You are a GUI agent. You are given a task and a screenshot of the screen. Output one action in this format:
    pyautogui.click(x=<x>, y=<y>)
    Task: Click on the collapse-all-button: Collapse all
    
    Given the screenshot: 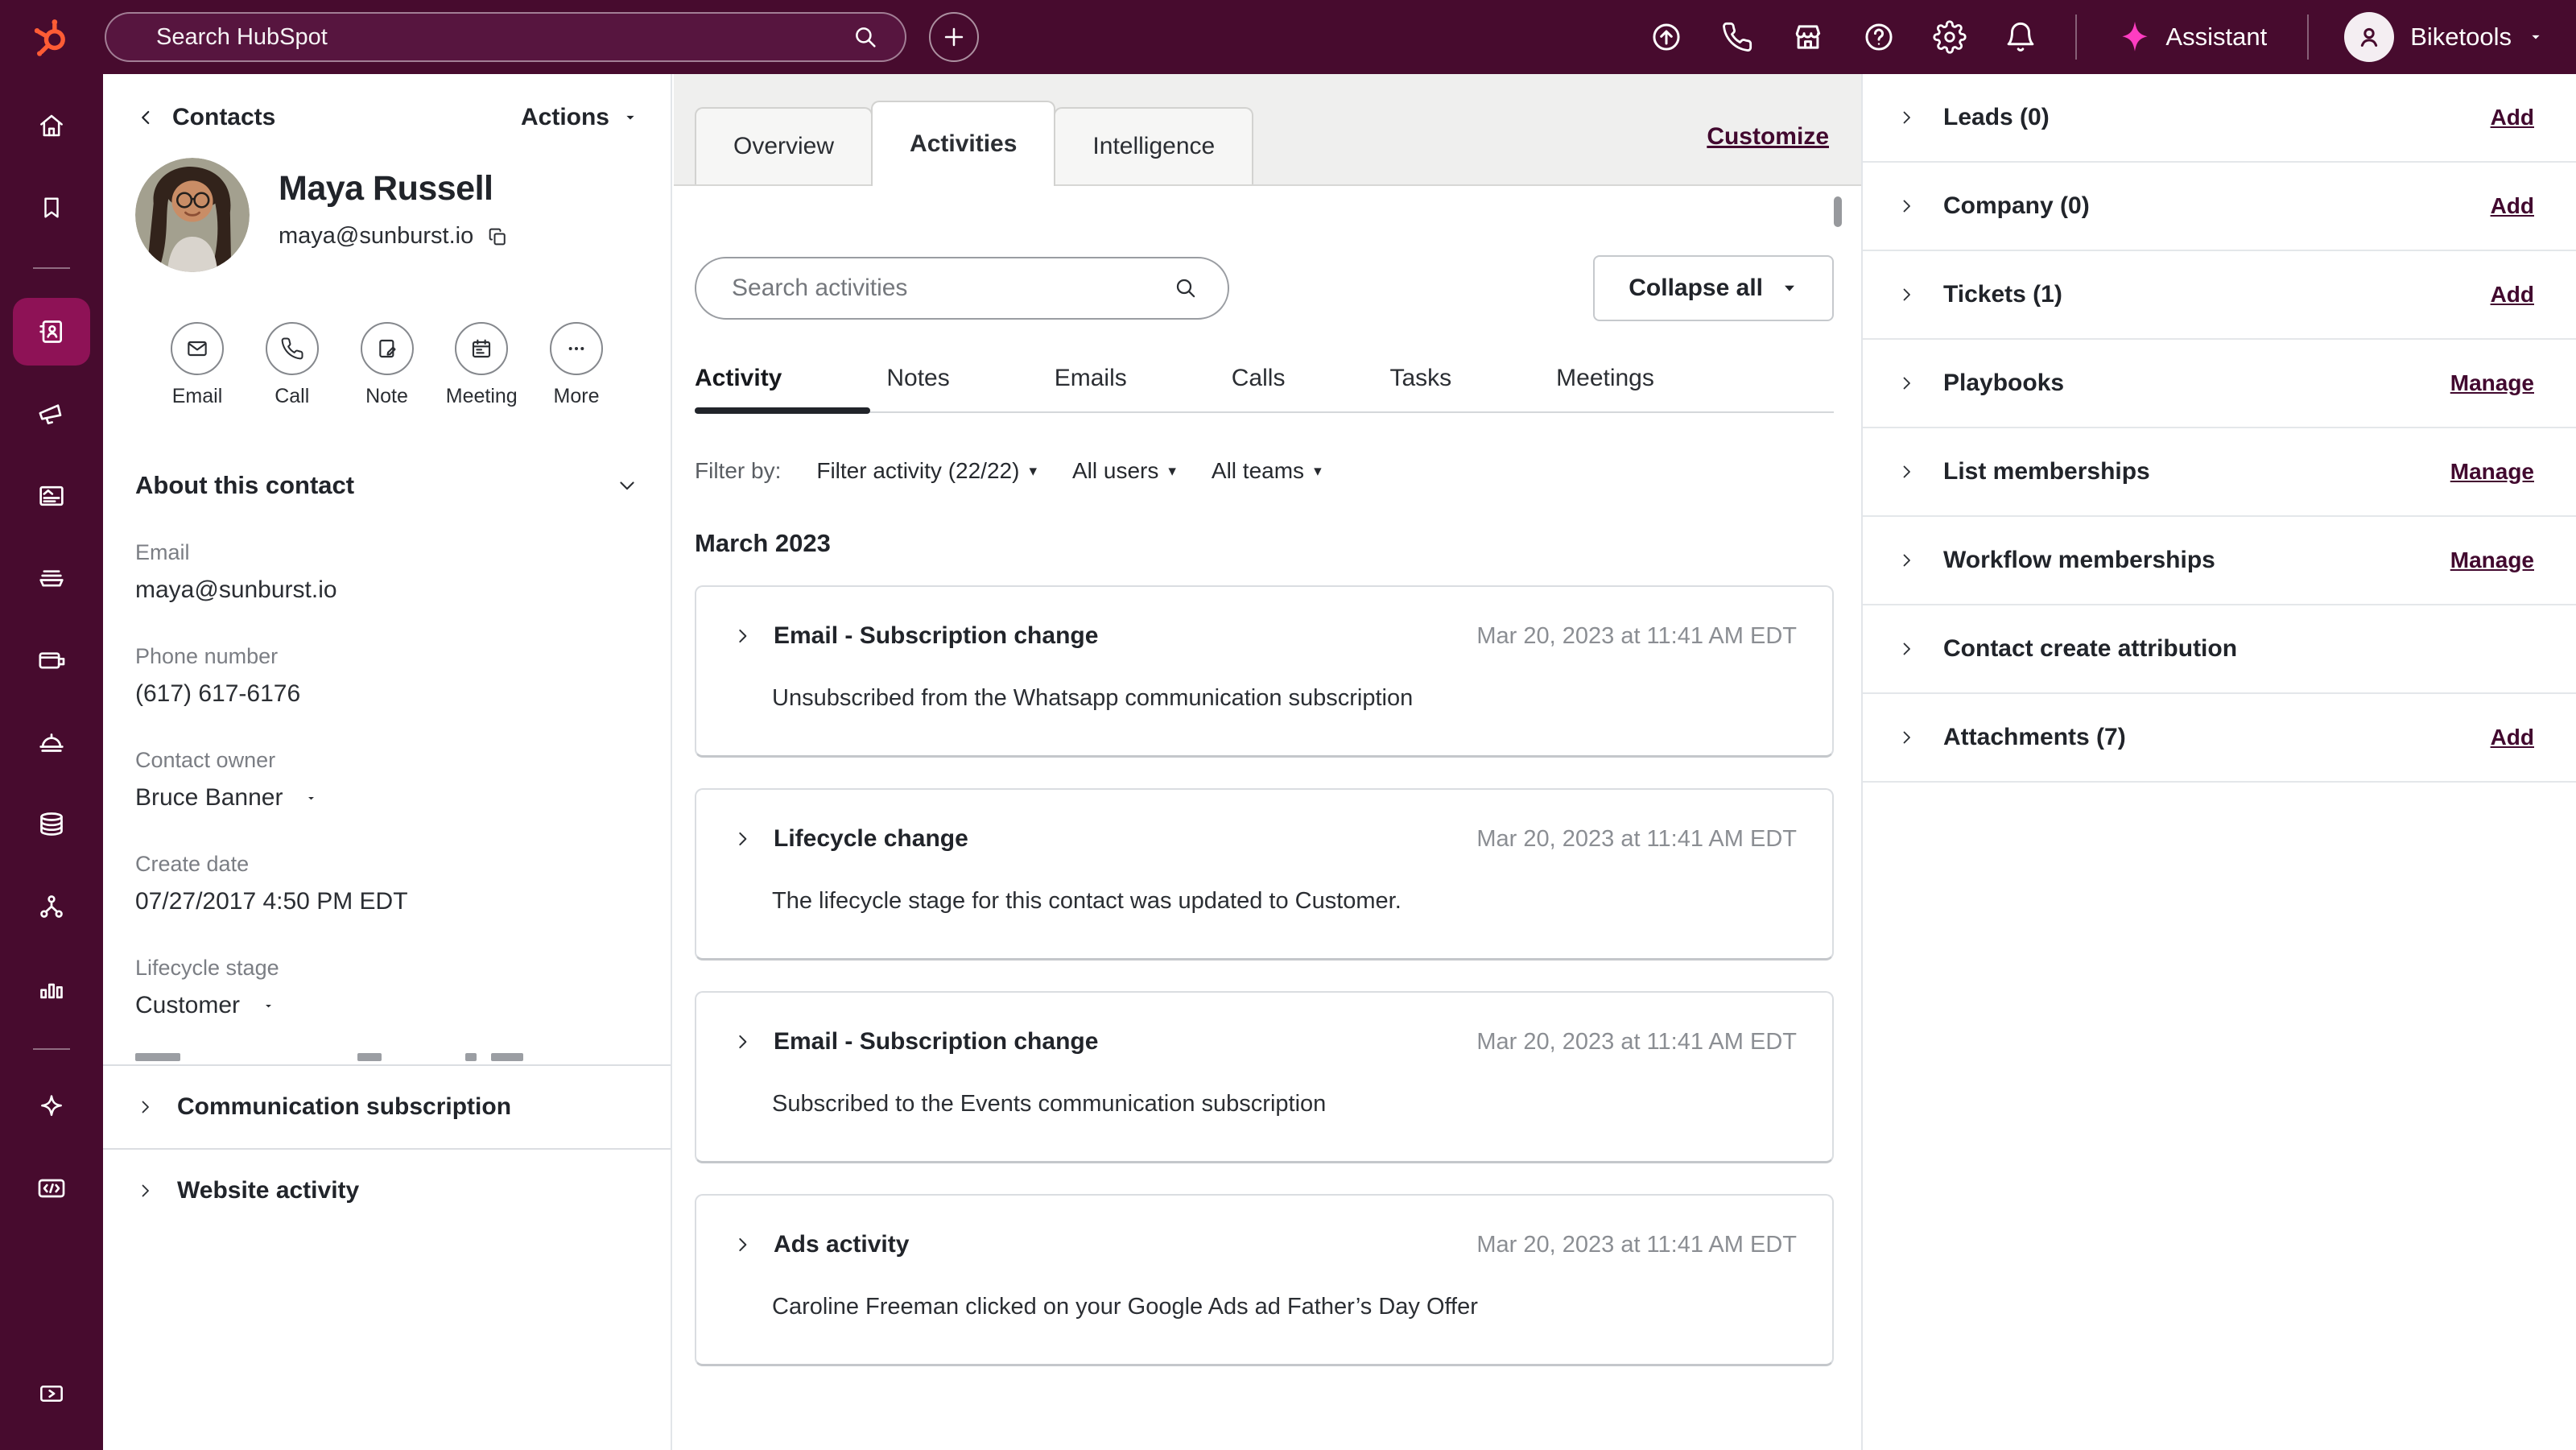 What is the action you would take?
    pyautogui.click(x=1713, y=288)
    